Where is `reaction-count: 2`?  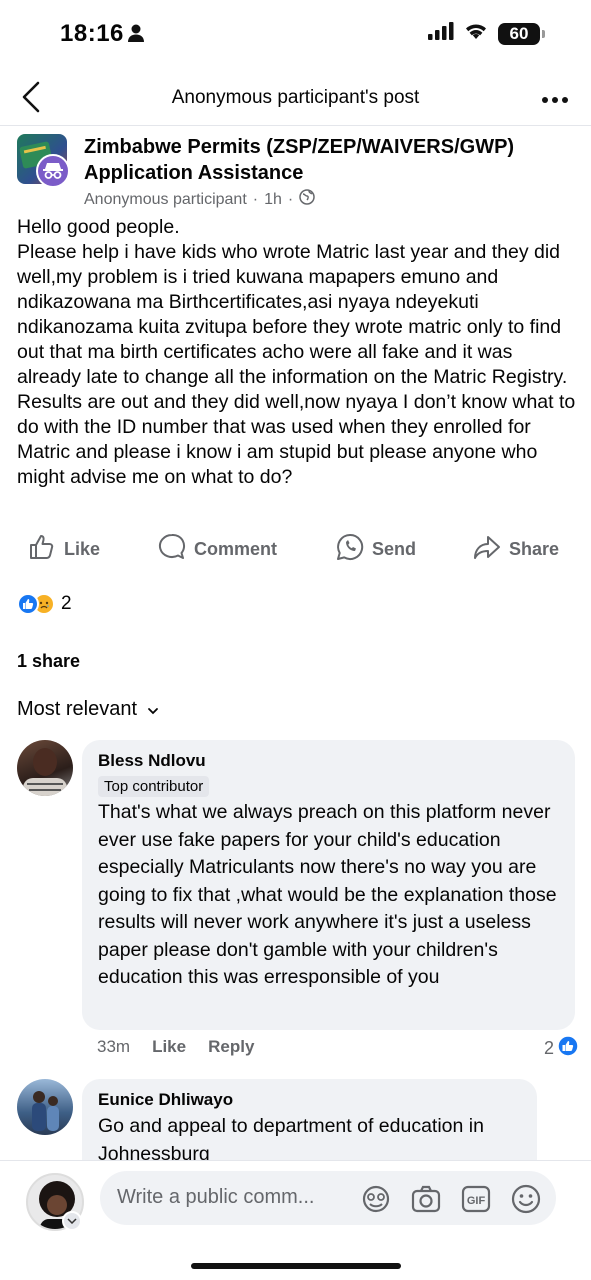 reaction-count: 2 is located at coordinates (66, 603).